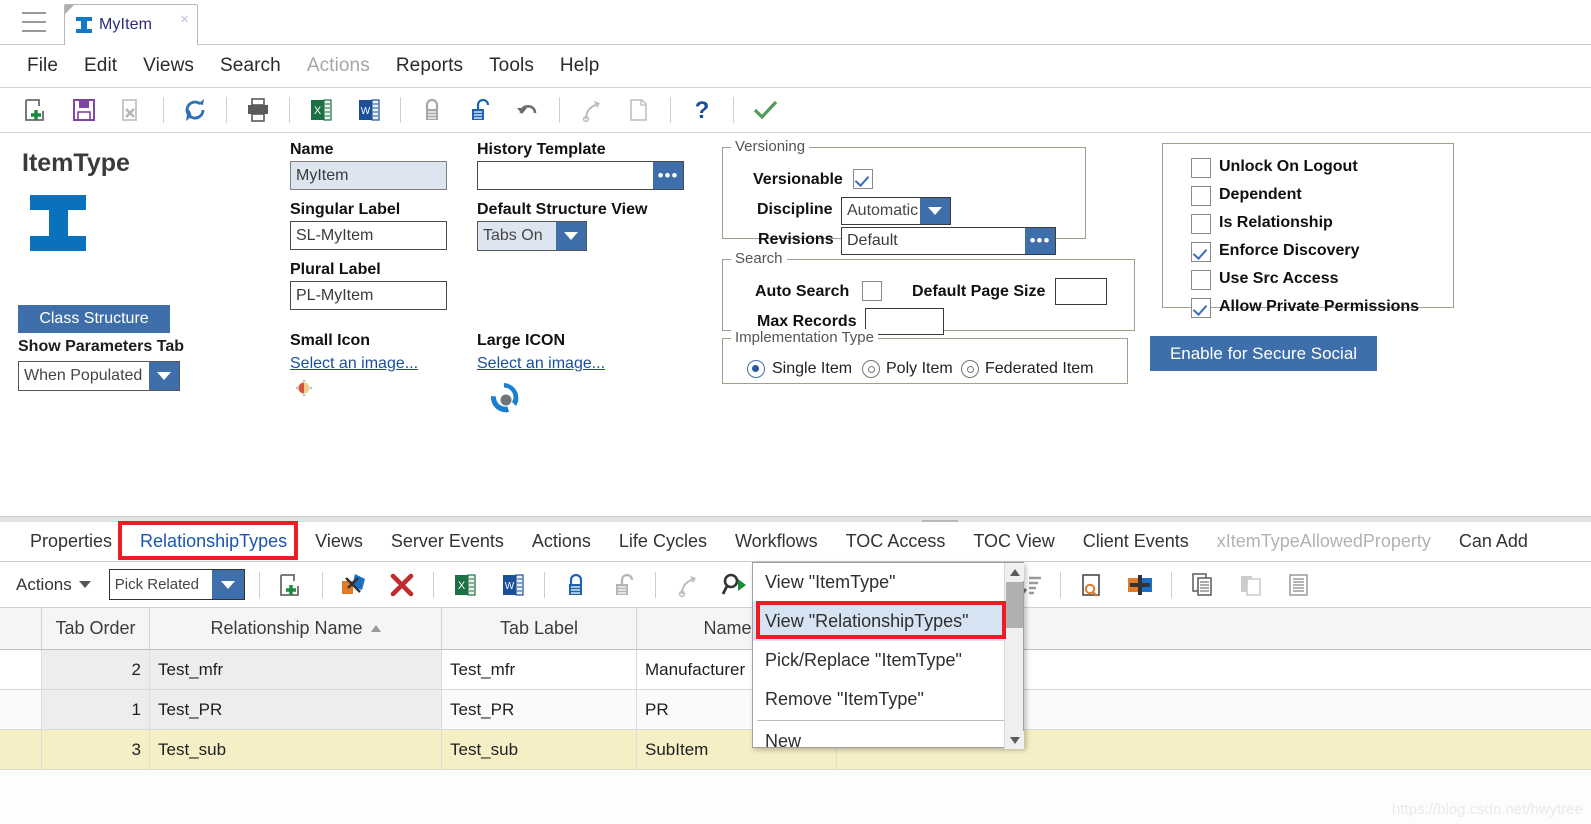  I want to click on tab-properties: Properties, so click(71, 541).